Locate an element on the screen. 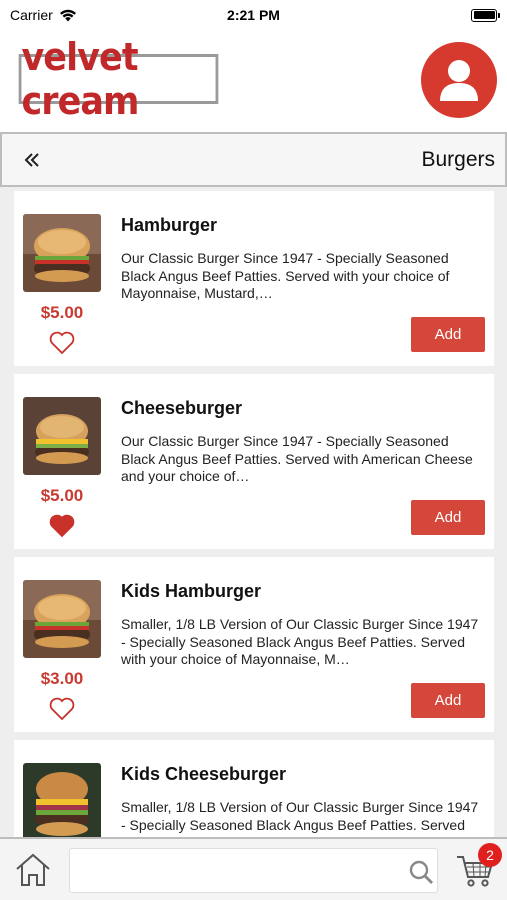  kids-cheeseburger-photo-icon is located at coordinates (62, 800).